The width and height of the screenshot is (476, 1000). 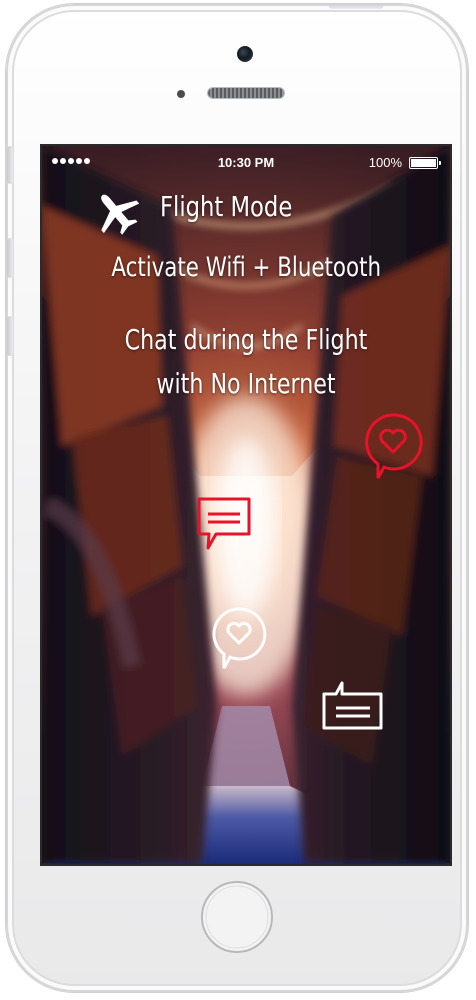 I want to click on chat-bubble-icon, so click(x=224, y=523).